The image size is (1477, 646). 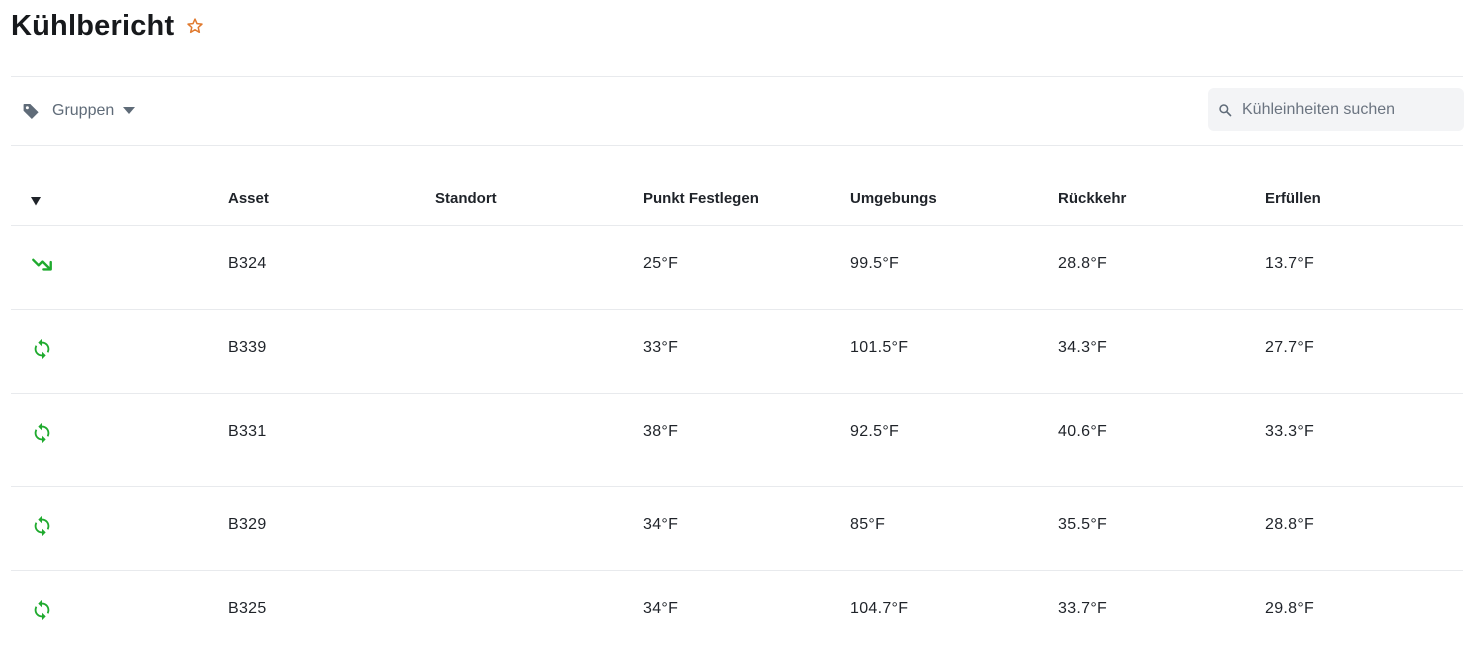 I want to click on search-input, so click(x=1347, y=109).